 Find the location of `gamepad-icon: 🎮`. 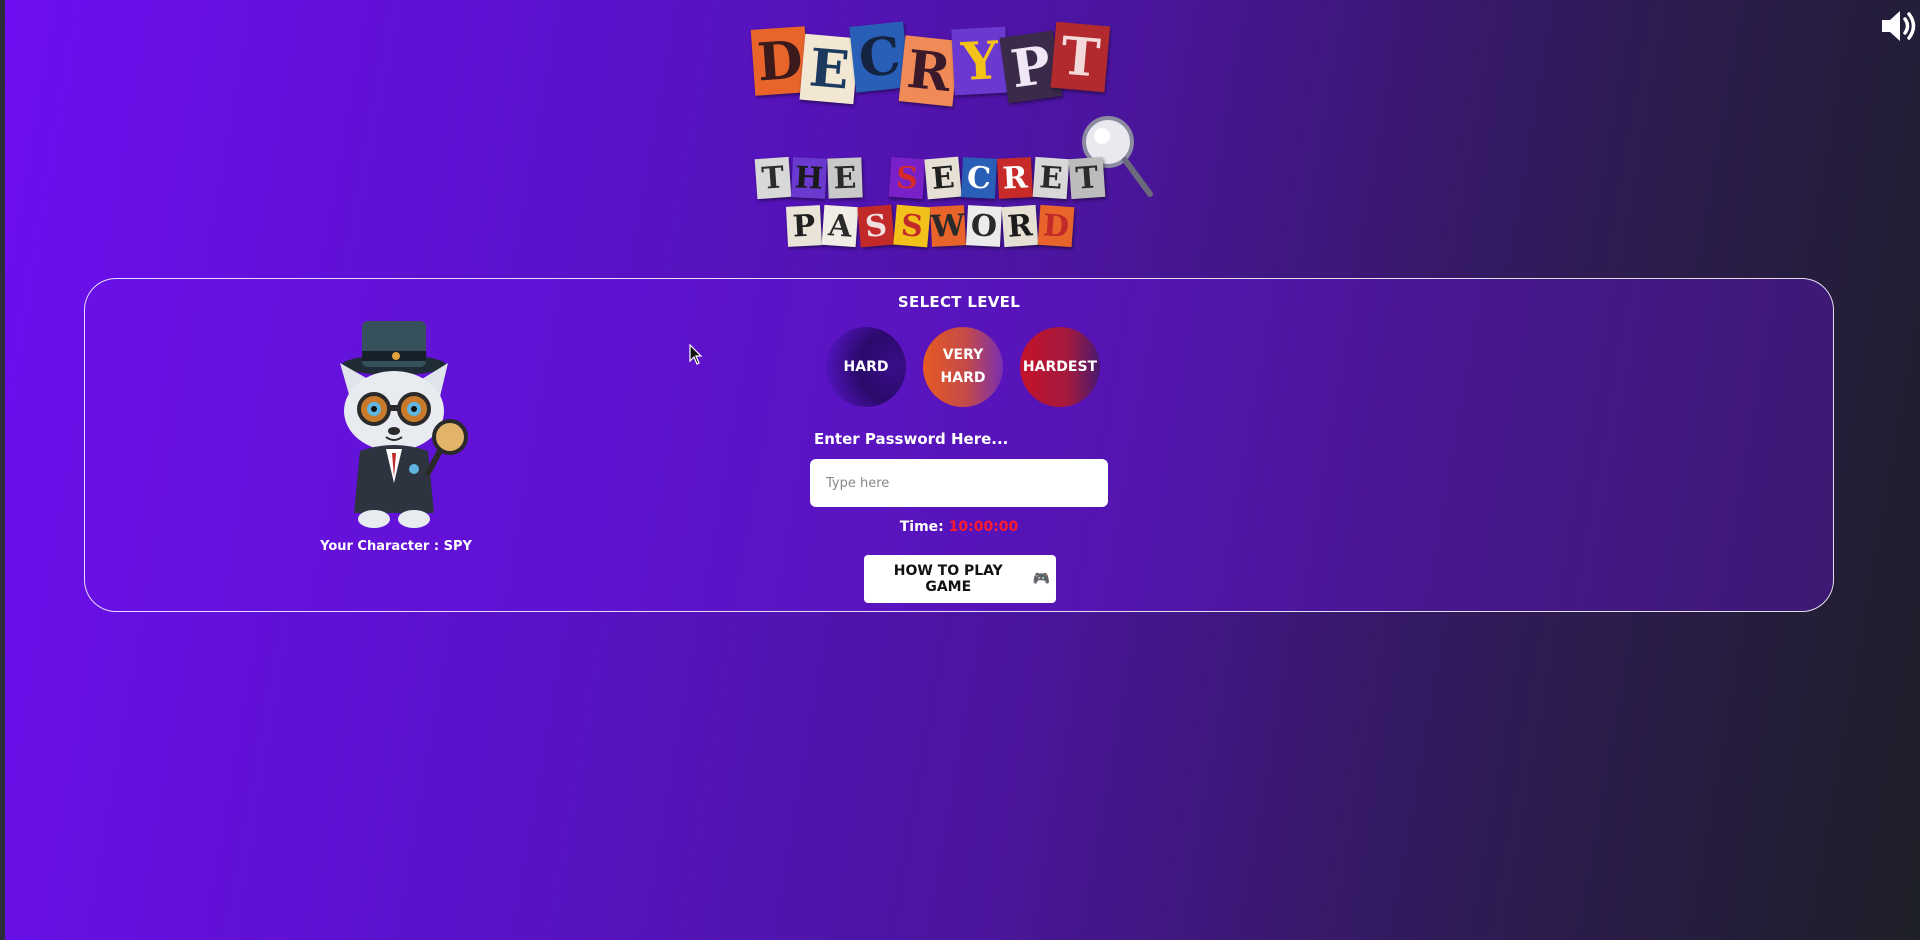

gamepad-icon: 🎮 is located at coordinates (1041, 579).